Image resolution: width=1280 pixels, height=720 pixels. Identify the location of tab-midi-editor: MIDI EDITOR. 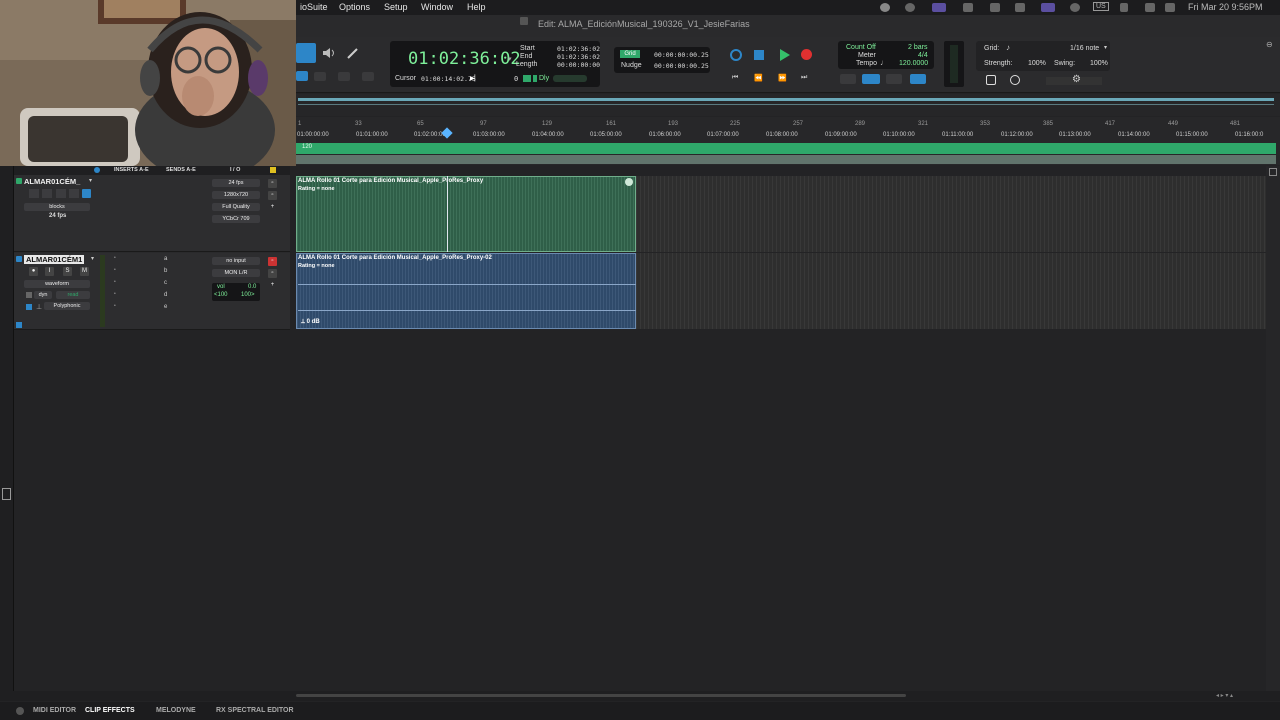
(54, 710).